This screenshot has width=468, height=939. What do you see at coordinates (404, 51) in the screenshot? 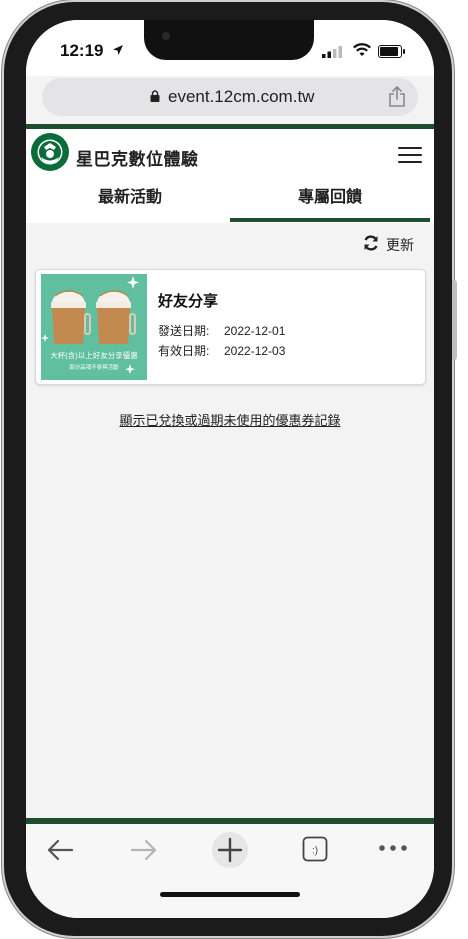
I see `battery-tip` at bounding box center [404, 51].